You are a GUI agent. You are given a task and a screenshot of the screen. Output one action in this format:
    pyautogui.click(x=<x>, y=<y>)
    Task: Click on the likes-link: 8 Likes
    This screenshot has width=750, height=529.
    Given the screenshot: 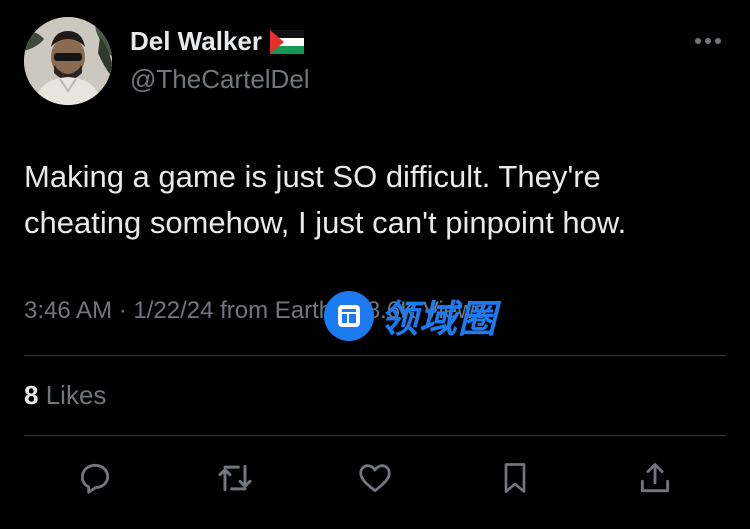 What is the action you would take?
    pyautogui.click(x=65, y=395)
    